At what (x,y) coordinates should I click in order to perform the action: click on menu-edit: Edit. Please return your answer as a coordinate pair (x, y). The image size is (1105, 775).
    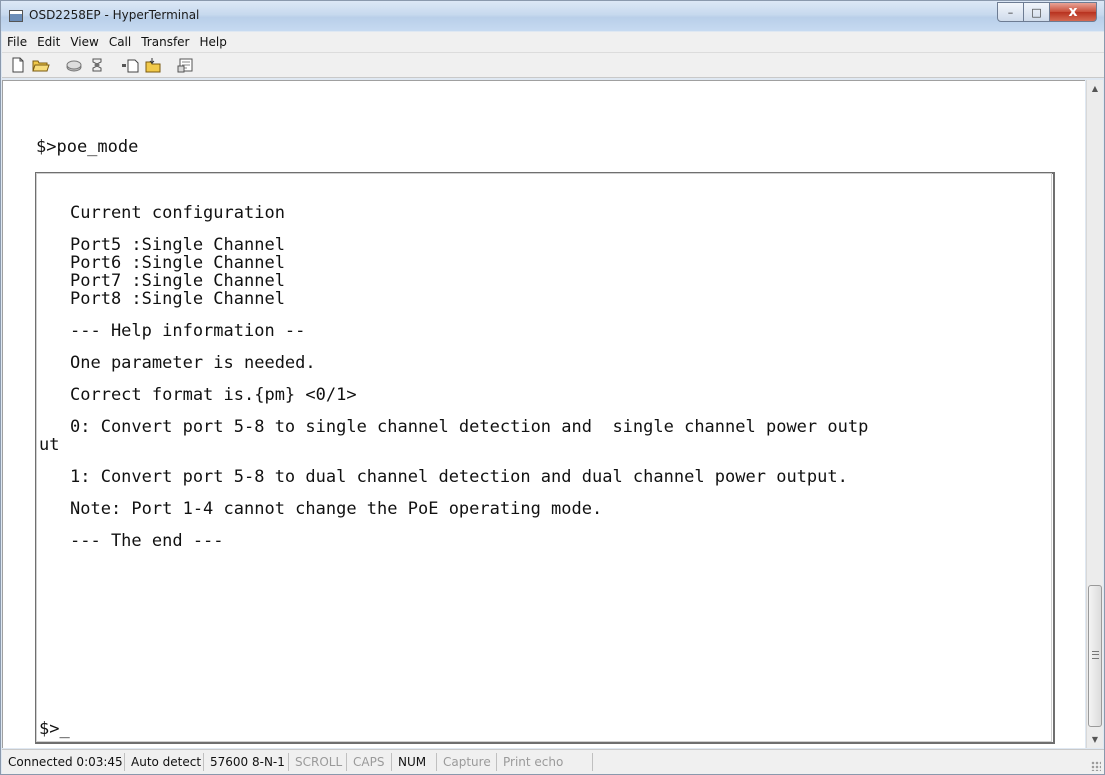
    Looking at the image, I should click on (48, 42).